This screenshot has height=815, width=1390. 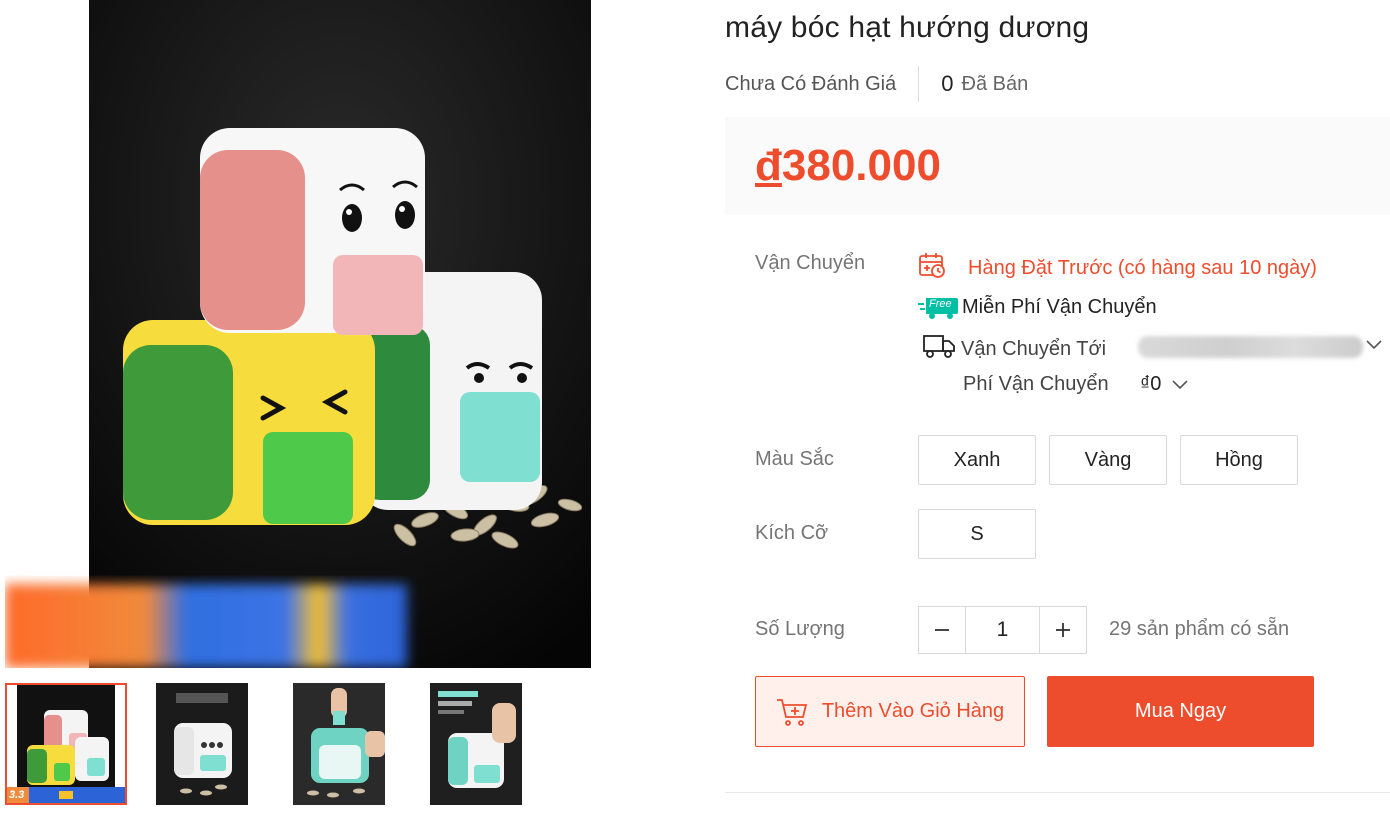 I want to click on decrease-quantity-button, so click(x=942, y=630).